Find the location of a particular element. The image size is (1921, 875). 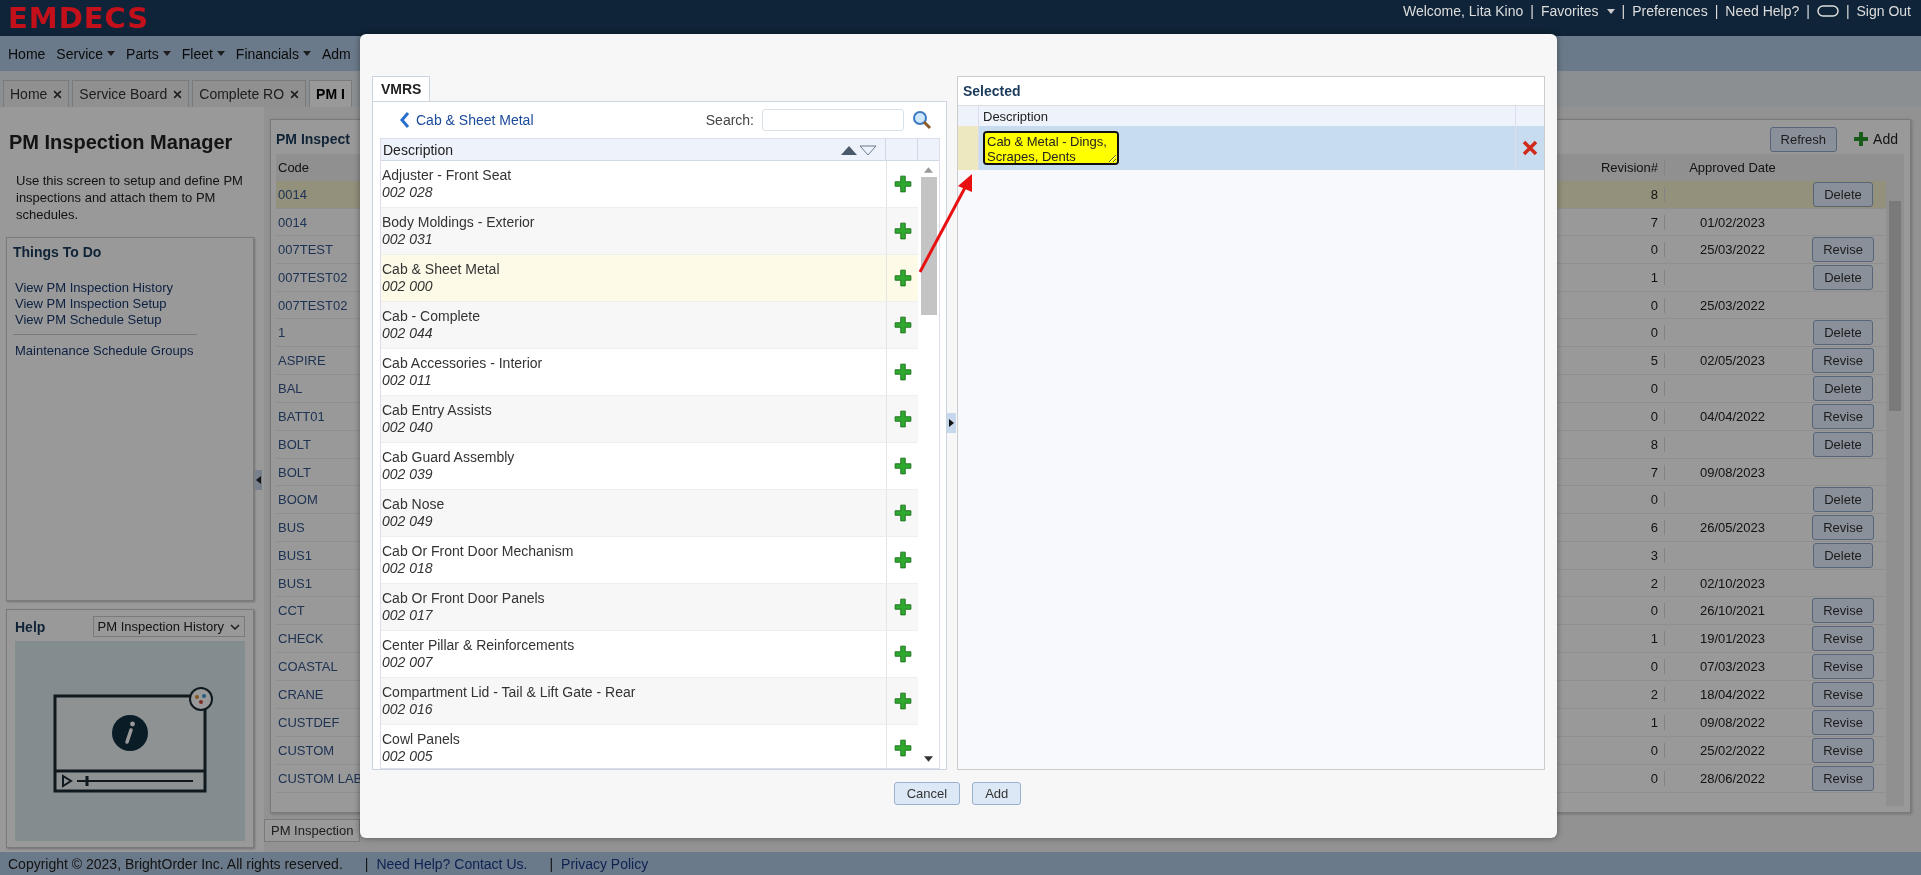

search-icon is located at coordinates (922, 120).